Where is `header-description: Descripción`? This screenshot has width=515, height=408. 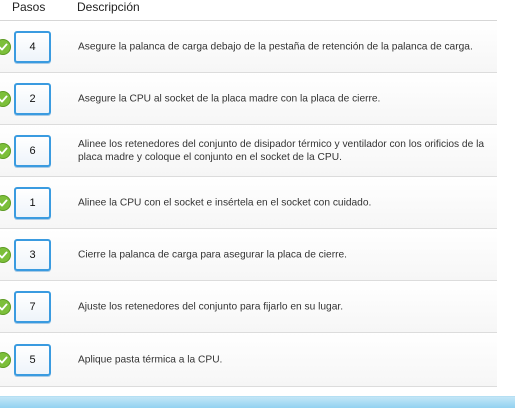 header-description: Descripción is located at coordinates (108, 7).